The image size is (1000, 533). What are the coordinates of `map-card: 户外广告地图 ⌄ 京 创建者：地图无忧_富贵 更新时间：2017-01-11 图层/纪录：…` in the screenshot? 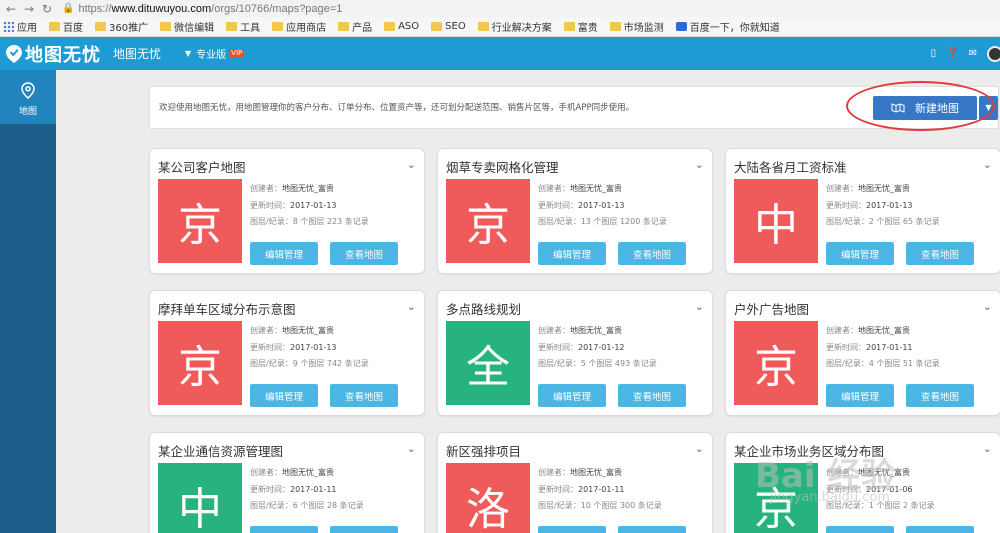 It's located at (862, 353).